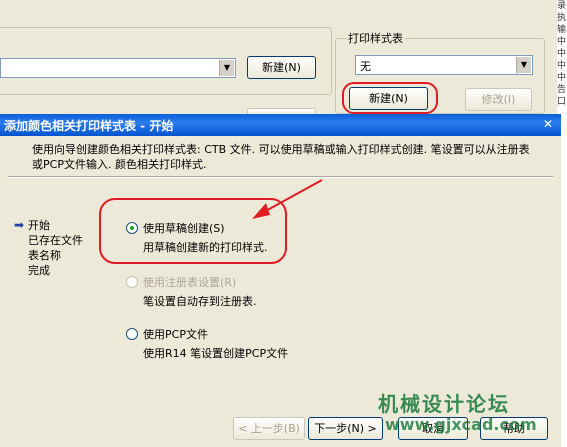  Describe the element at coordinates (562, 30) in the screenshot. I see `edge-text: 输` at that location.